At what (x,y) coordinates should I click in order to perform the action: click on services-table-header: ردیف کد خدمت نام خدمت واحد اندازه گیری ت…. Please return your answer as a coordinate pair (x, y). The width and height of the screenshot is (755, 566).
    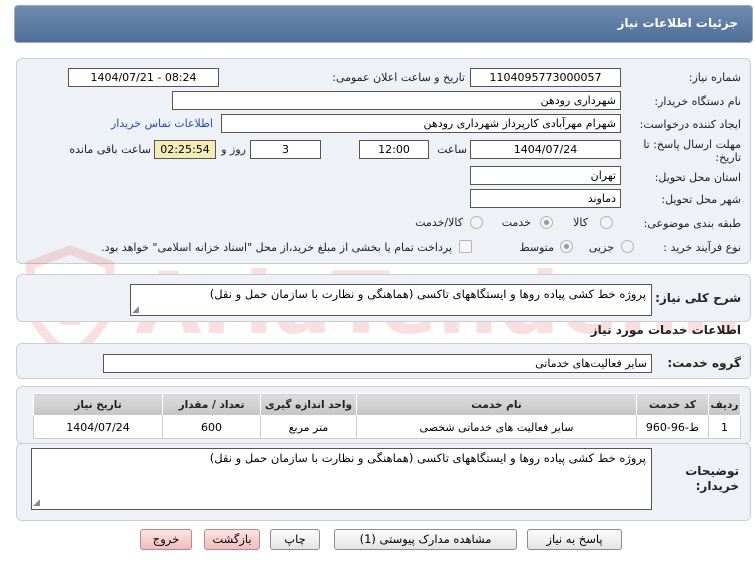
    Looking at the image, I should click on (387, 404).